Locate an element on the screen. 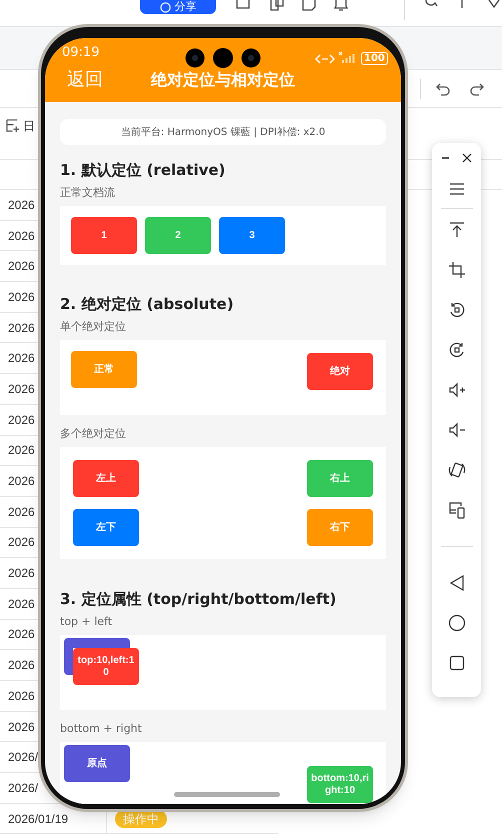 The width and height of the screenshot is (502, 839). platform-card: 当前平台: HarmonyOS 锞藍 | DPI补偿: x2.0 is located at coordinates (223, 132).